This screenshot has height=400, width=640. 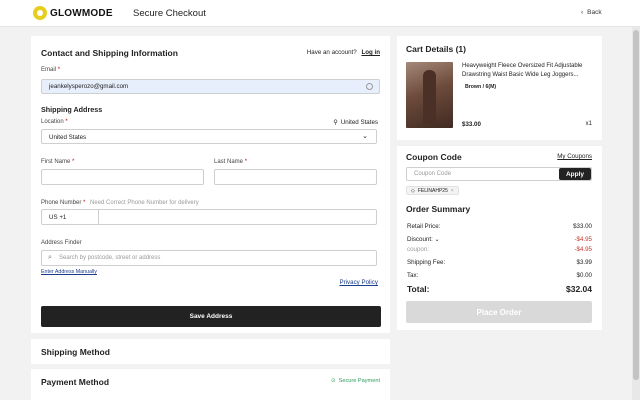 I want to click on secure-payment-badge: ⊙ Secure Payment, so click(x=355, y=381).